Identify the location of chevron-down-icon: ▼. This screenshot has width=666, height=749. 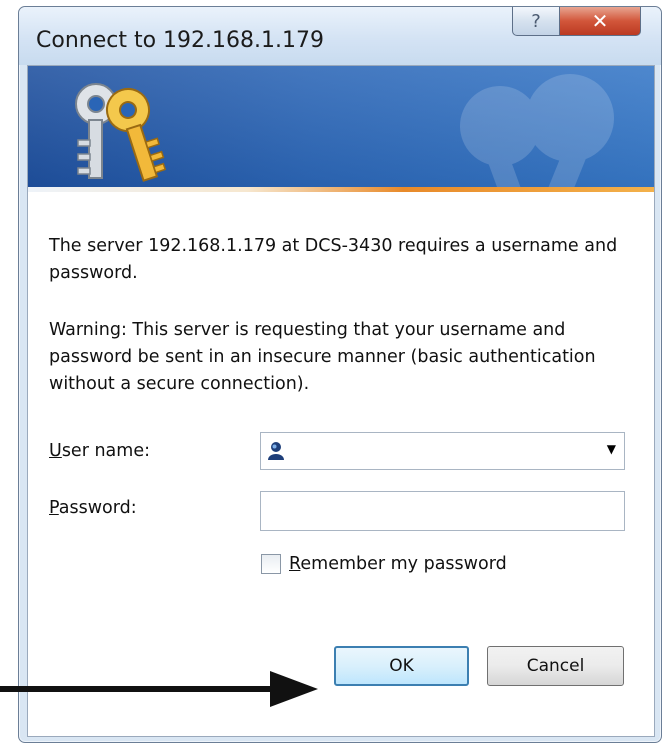
(611, 449).